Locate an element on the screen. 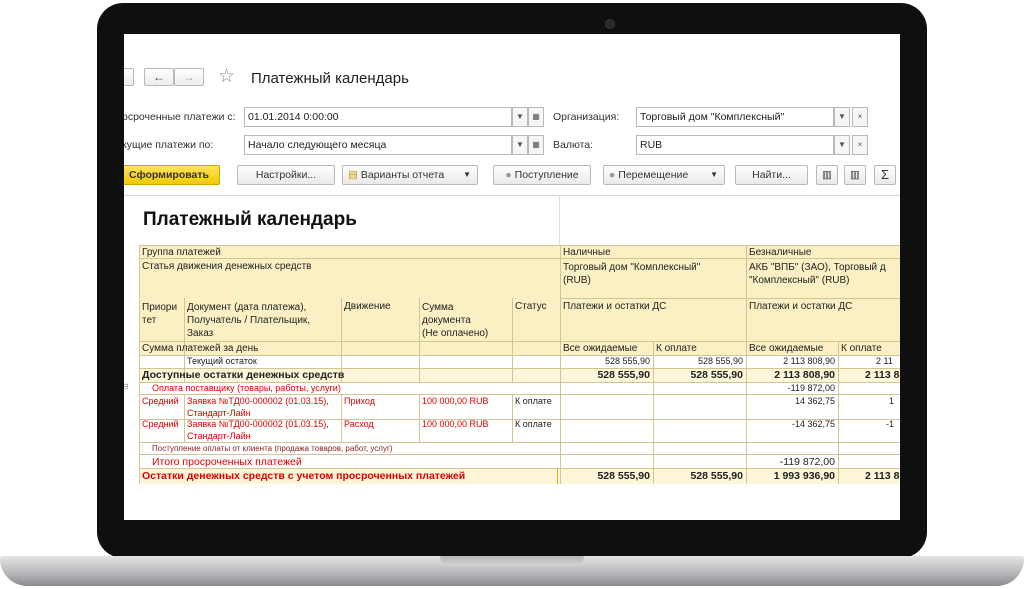 The image size is (1024, 589). overdue-date-field: 01.01.2014 0:00:00 is located at coordinates (378, 117).